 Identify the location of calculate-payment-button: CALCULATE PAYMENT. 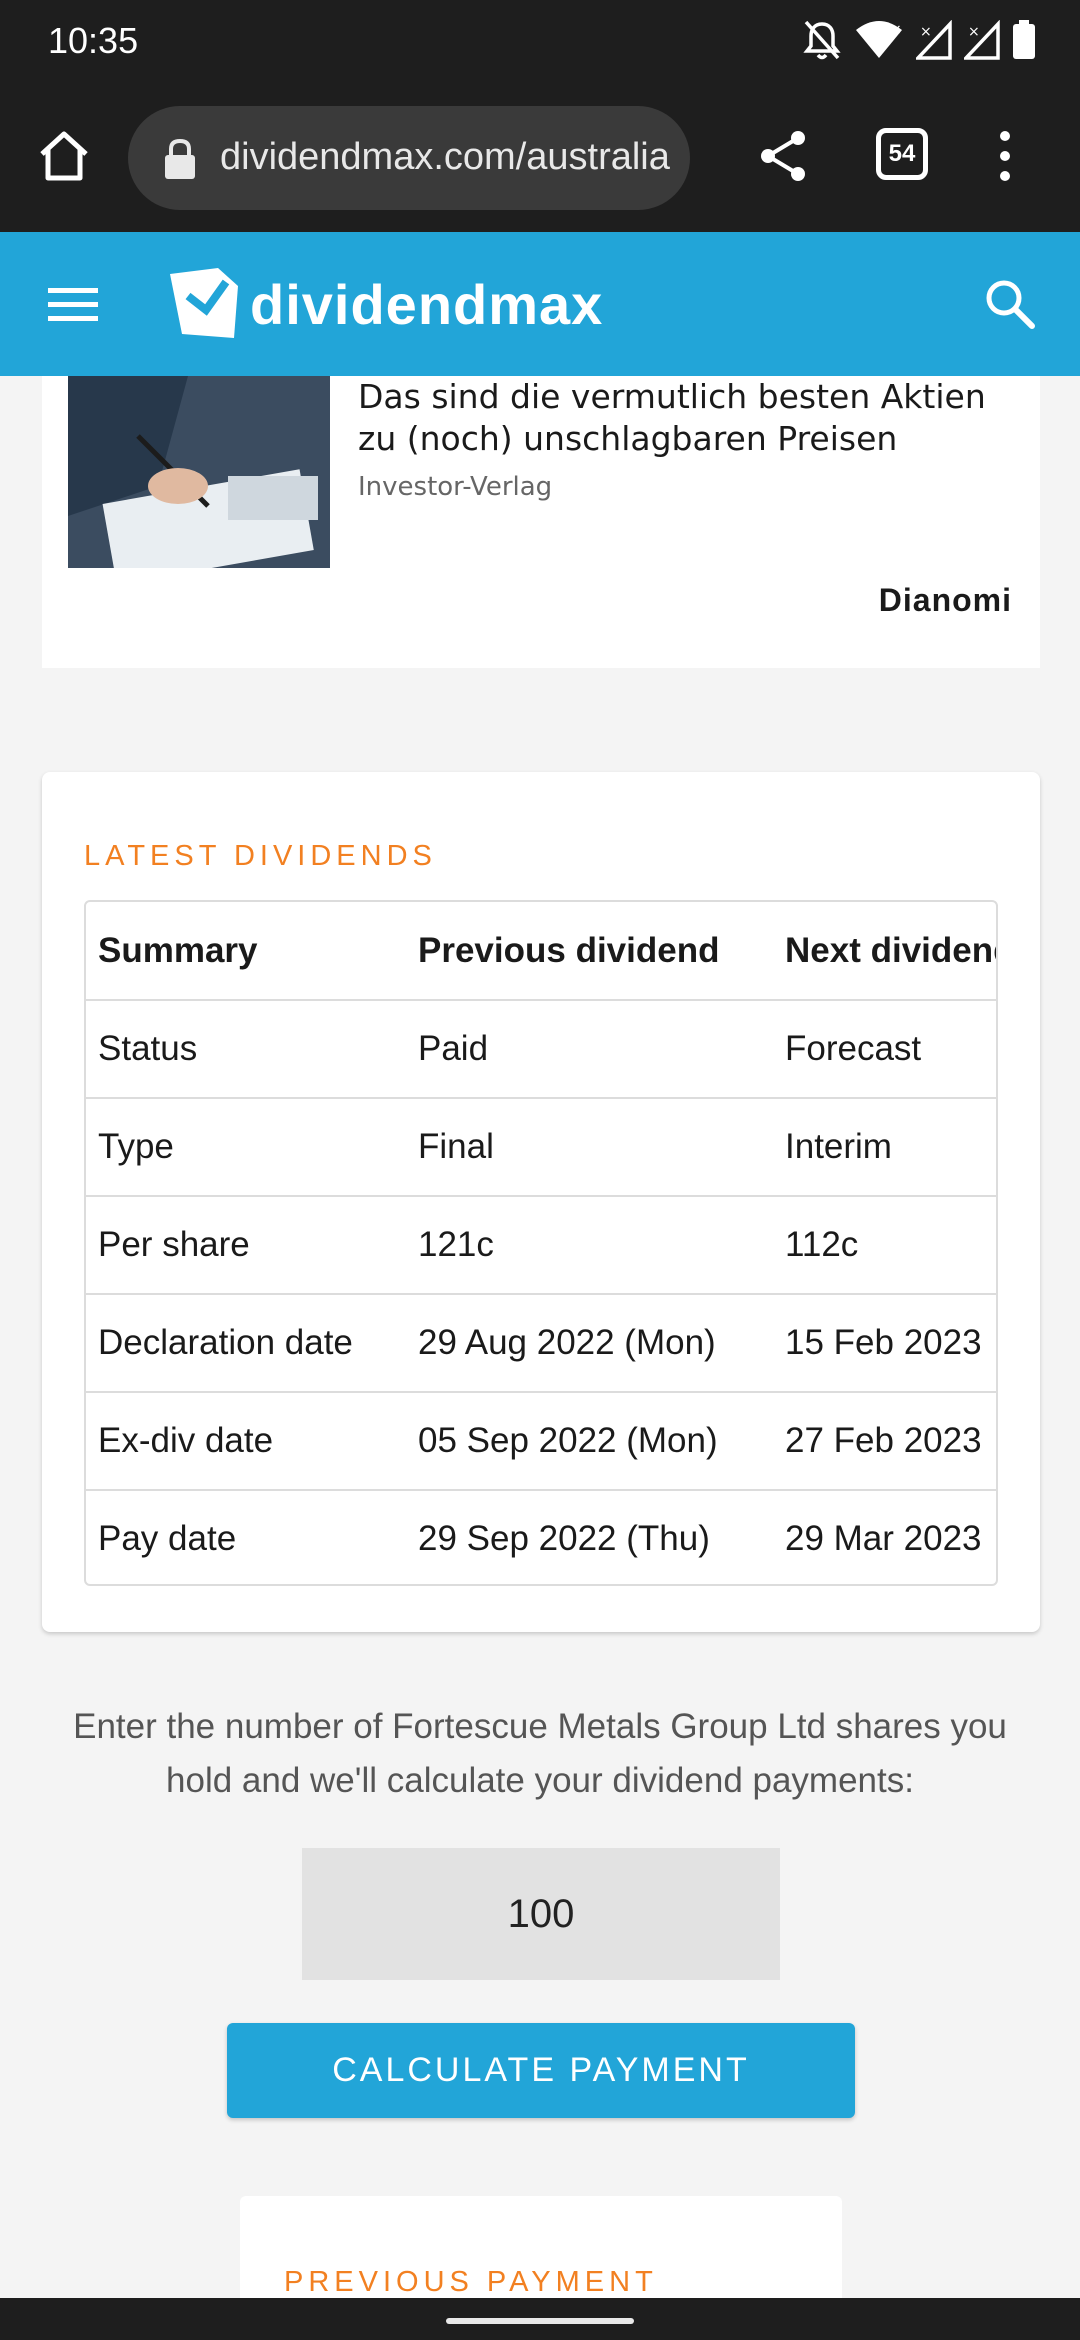
(541, 2070).